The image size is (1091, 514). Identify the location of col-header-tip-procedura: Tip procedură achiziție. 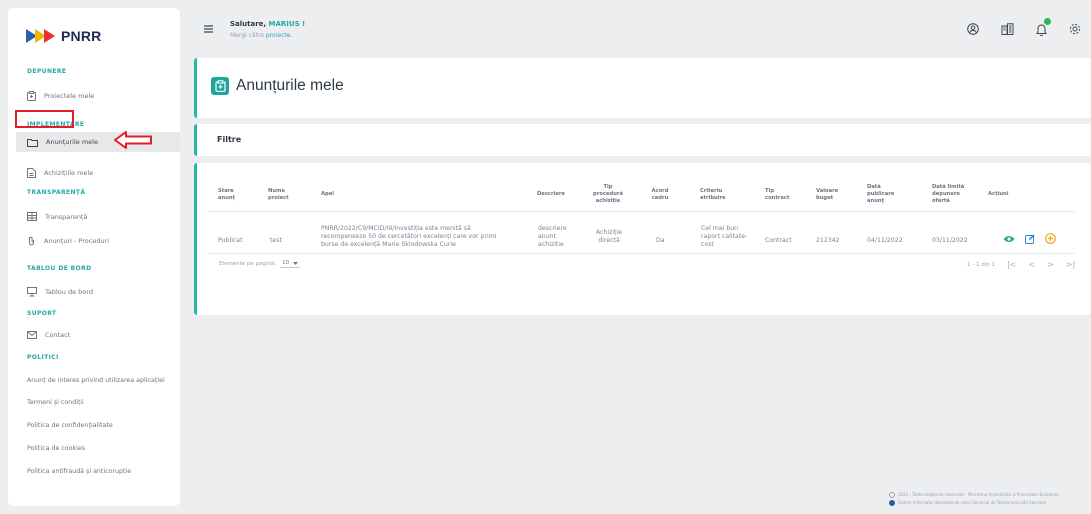
(608, 194).